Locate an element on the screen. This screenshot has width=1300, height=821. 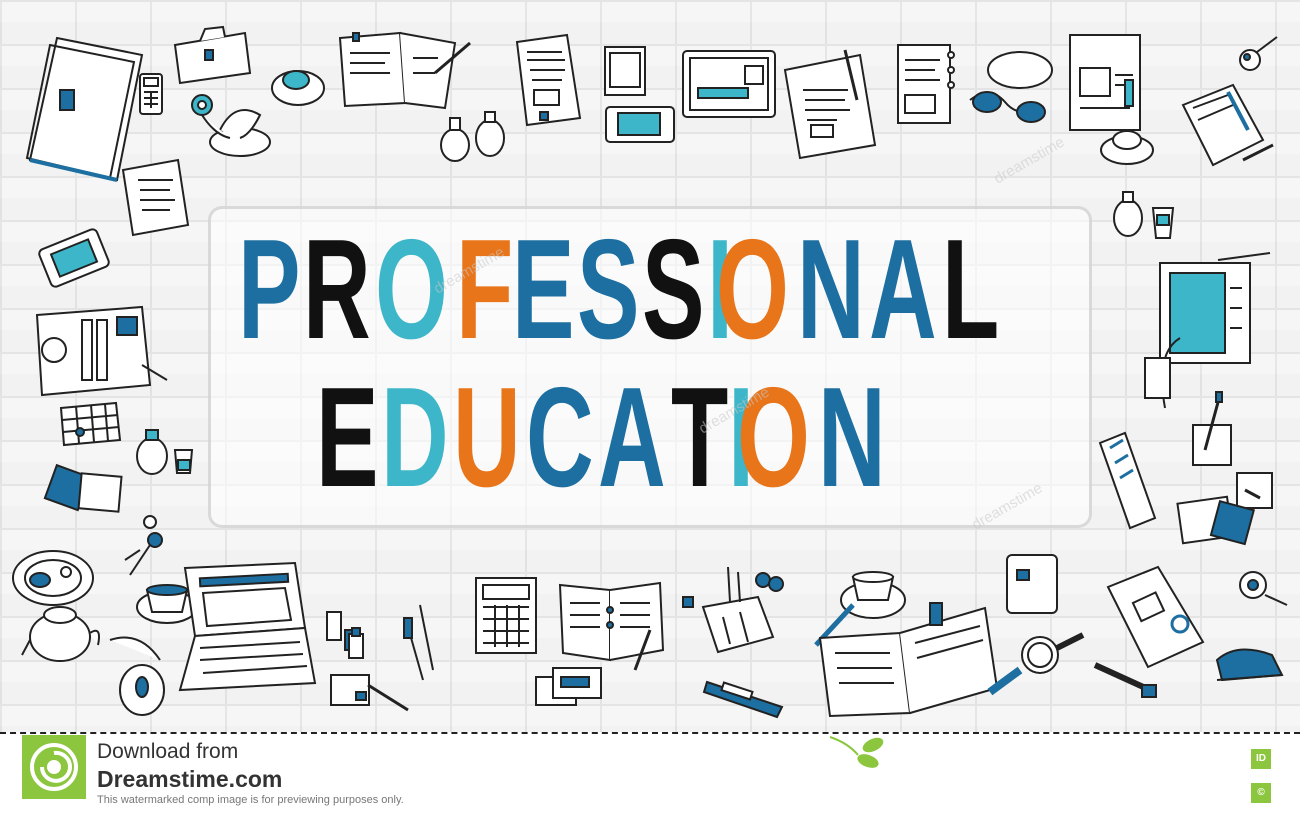
planner-icon is located at coordinates (102, 352).